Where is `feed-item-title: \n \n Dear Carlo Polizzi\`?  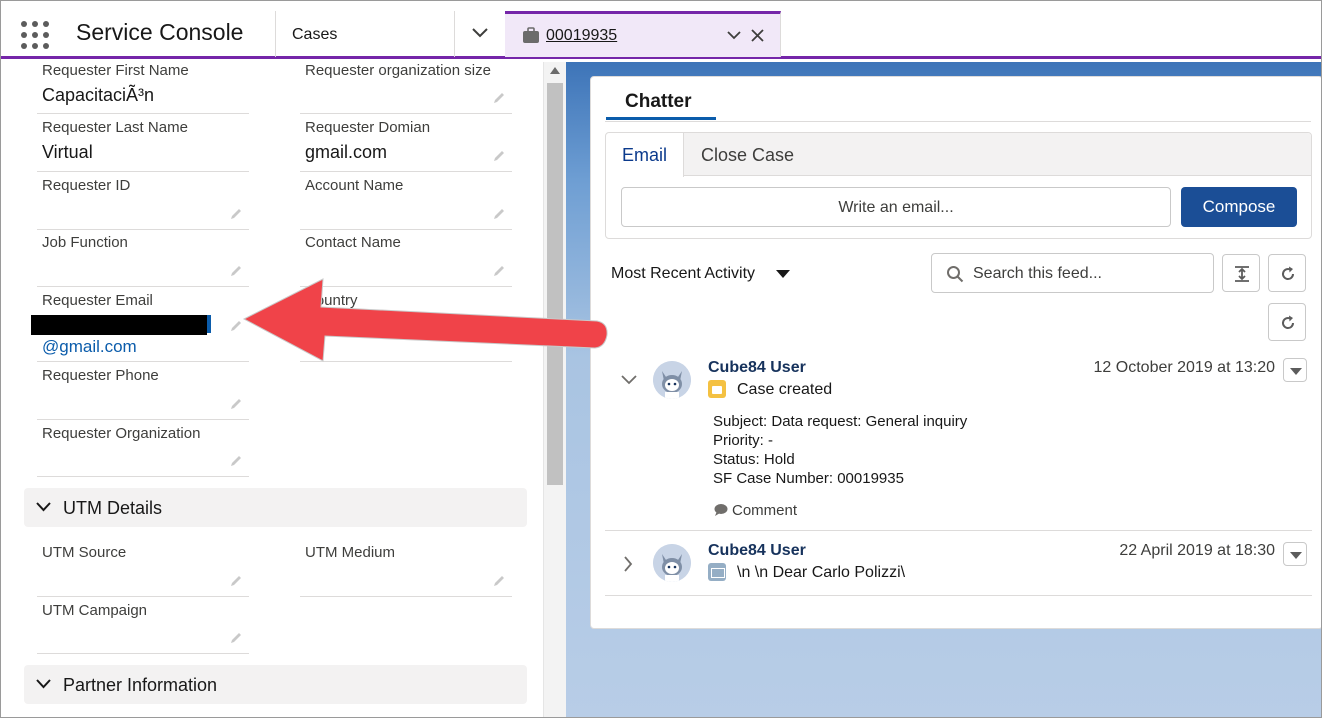 feed-item-title: \n \n Dear Carlo Polizzi\ is located at coordinates (821, 572).